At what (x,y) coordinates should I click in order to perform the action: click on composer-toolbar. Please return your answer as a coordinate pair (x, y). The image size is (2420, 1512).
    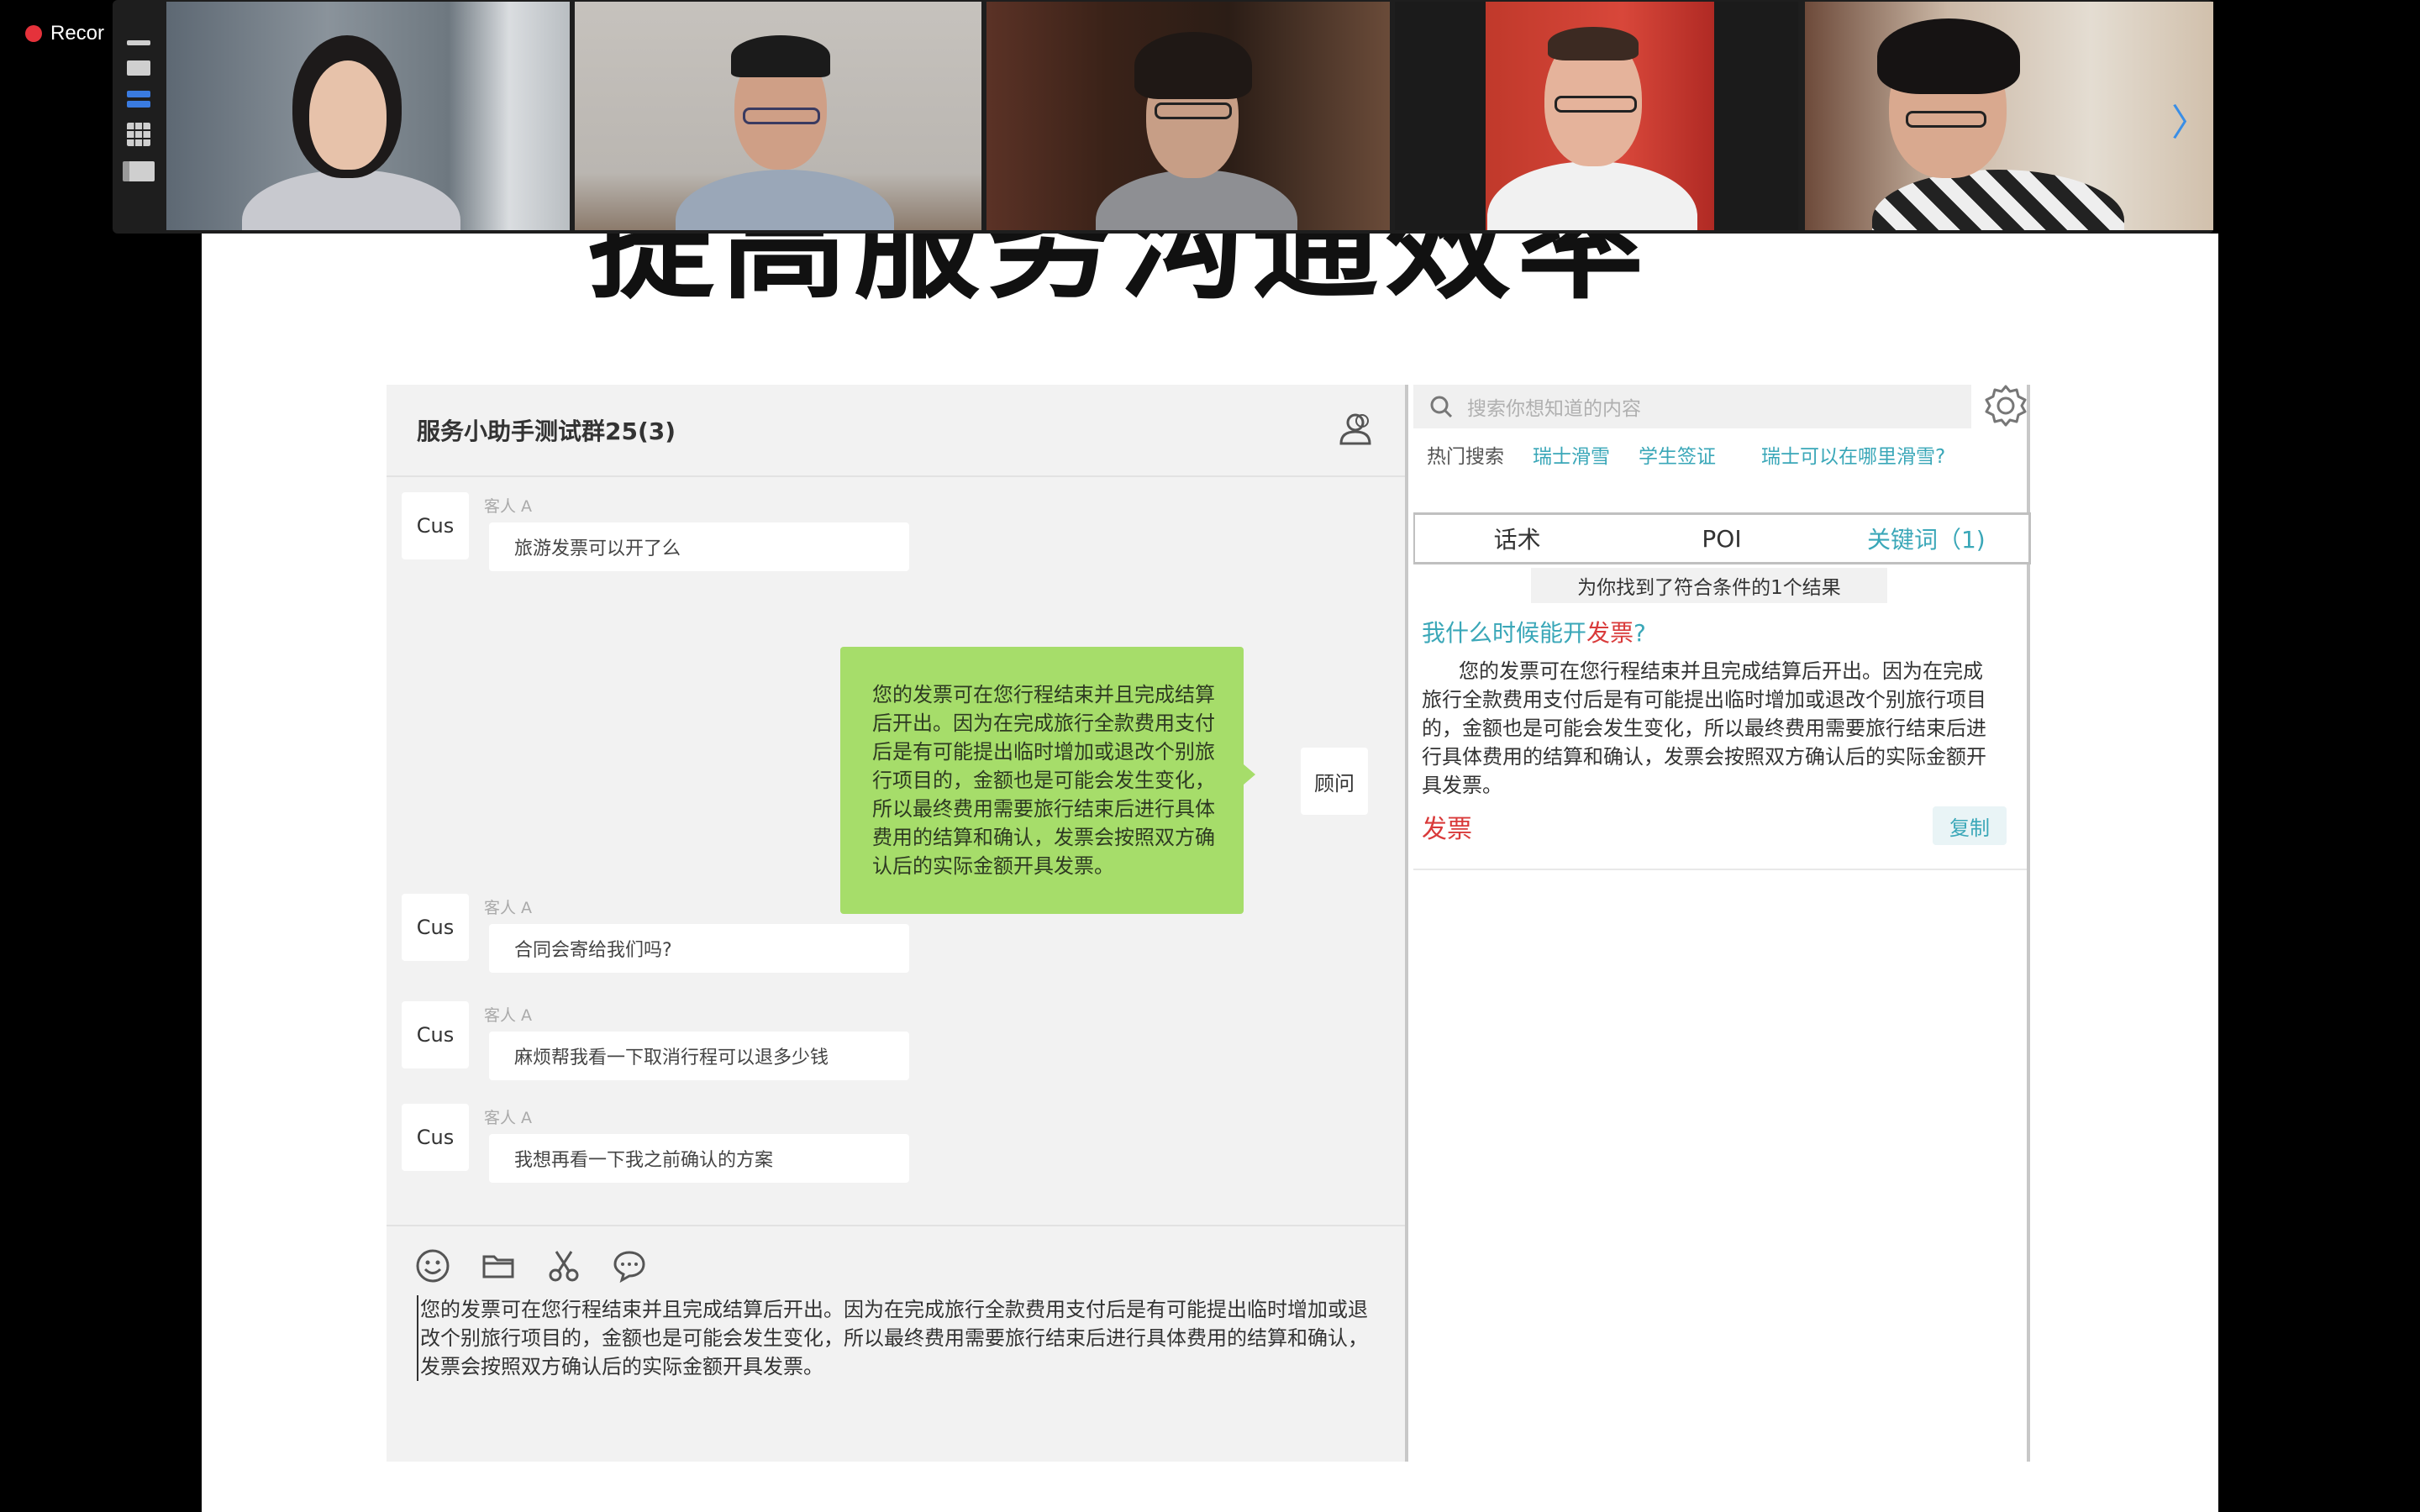
    Looking at the image, I should click on (531, 1266).